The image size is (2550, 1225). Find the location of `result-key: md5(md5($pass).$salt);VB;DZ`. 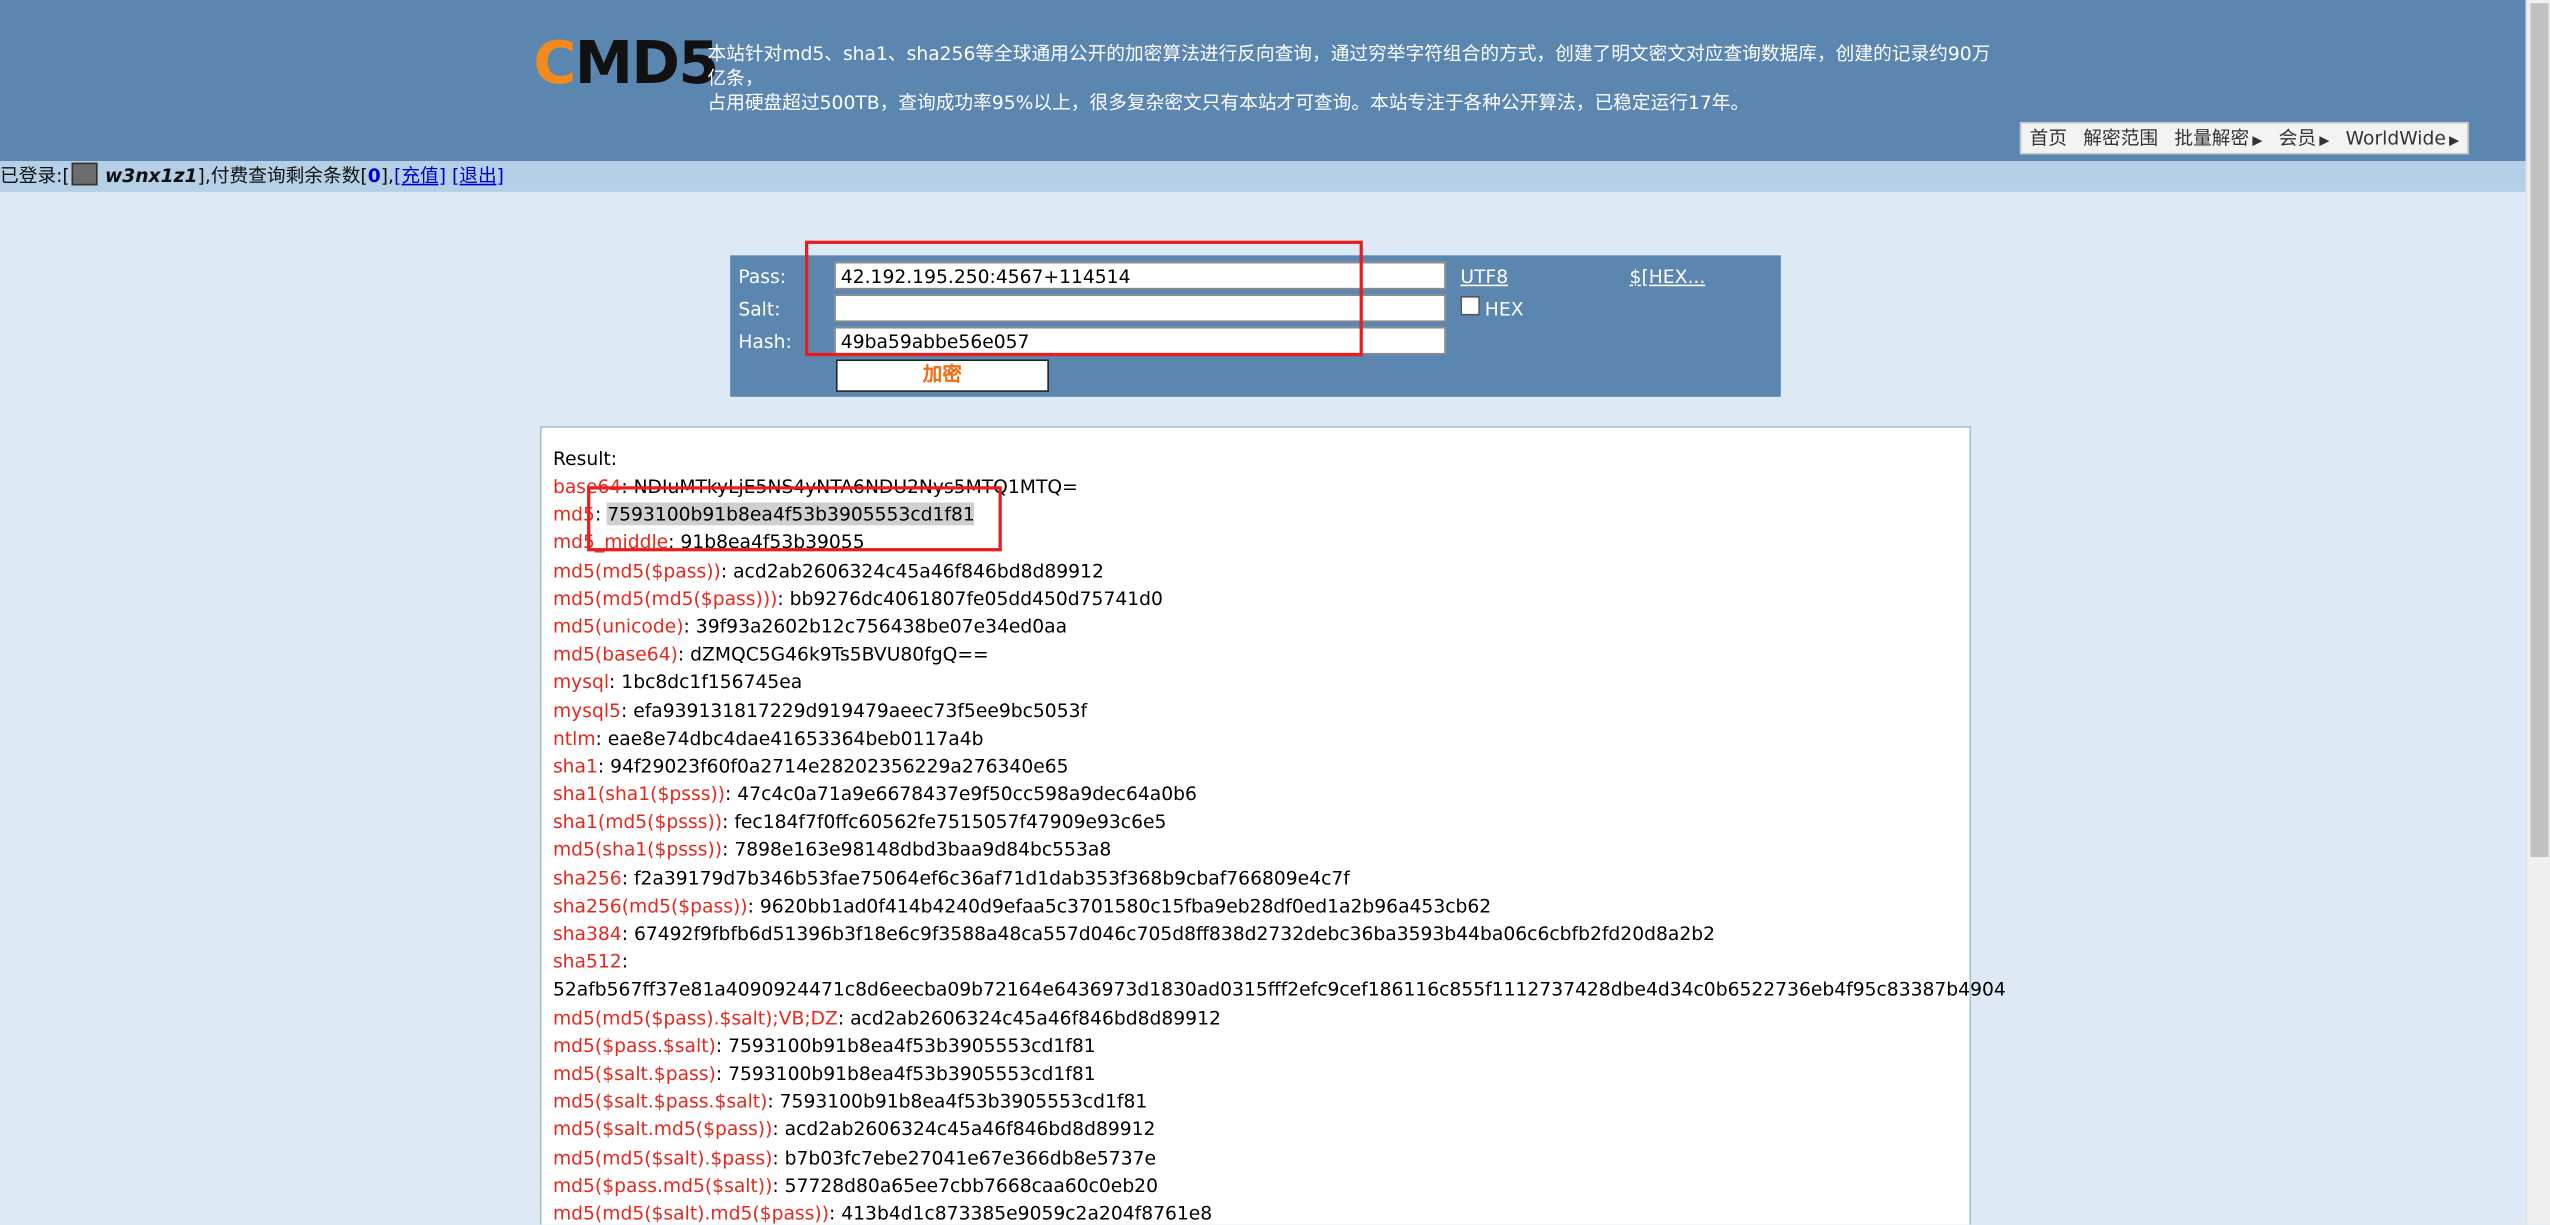

result-key: md5(md5($pass).$salt);VB;DZ is located at coordinates (695, 1017).